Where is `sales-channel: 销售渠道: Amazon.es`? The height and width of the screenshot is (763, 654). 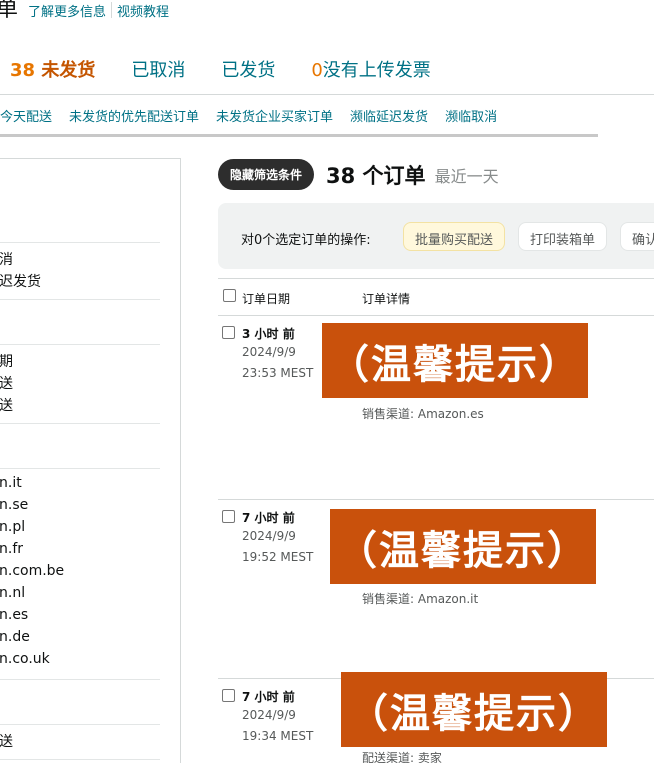 sales-channel: 销售渠道: Amazon.es is located at coordinates (423, 414).